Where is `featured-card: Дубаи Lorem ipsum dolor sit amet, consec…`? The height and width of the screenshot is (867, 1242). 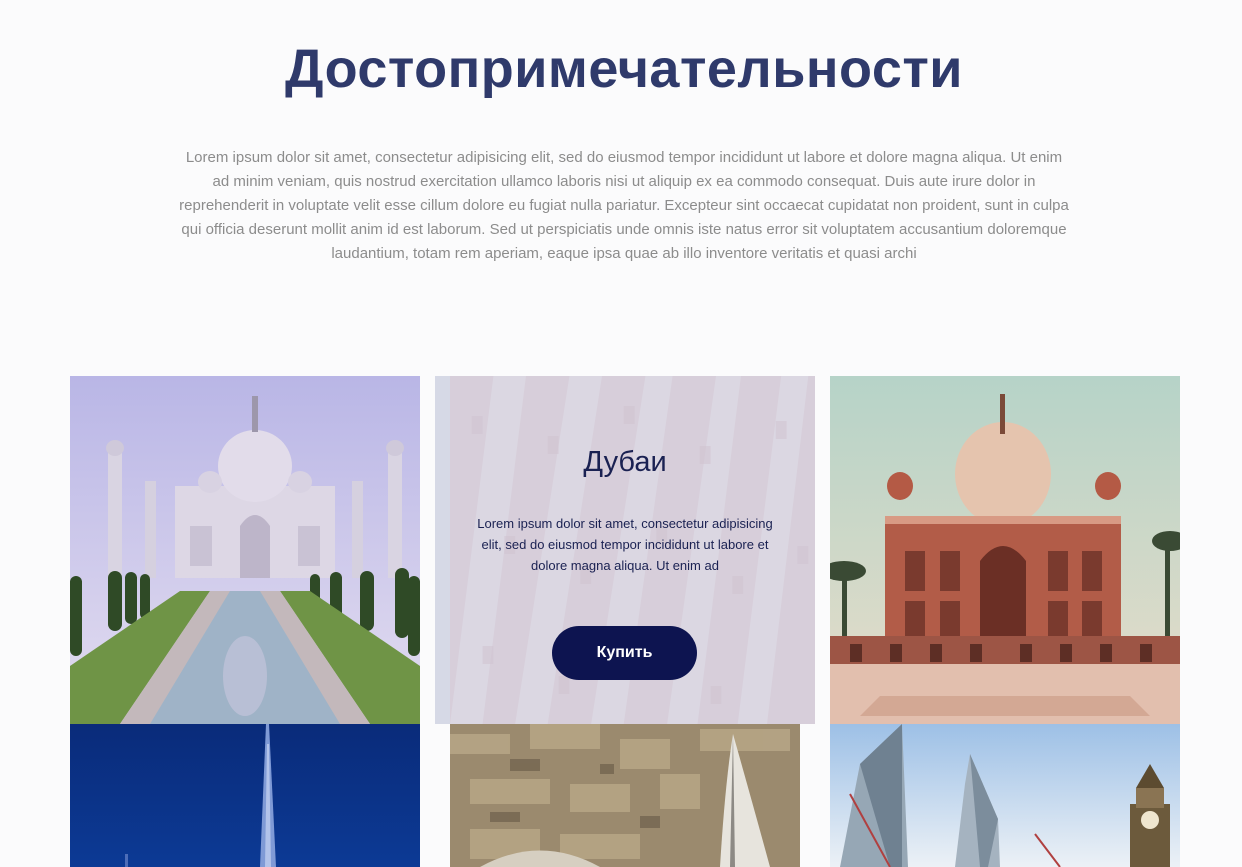
featured-card: Дубаи Lorem ipsum dolor sit amet, consec… is located at coordinates (625, 550).